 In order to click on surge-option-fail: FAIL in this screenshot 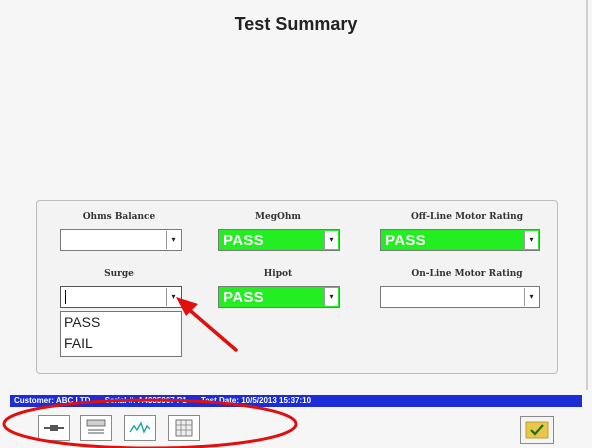, I will do `click(121, 343)`.